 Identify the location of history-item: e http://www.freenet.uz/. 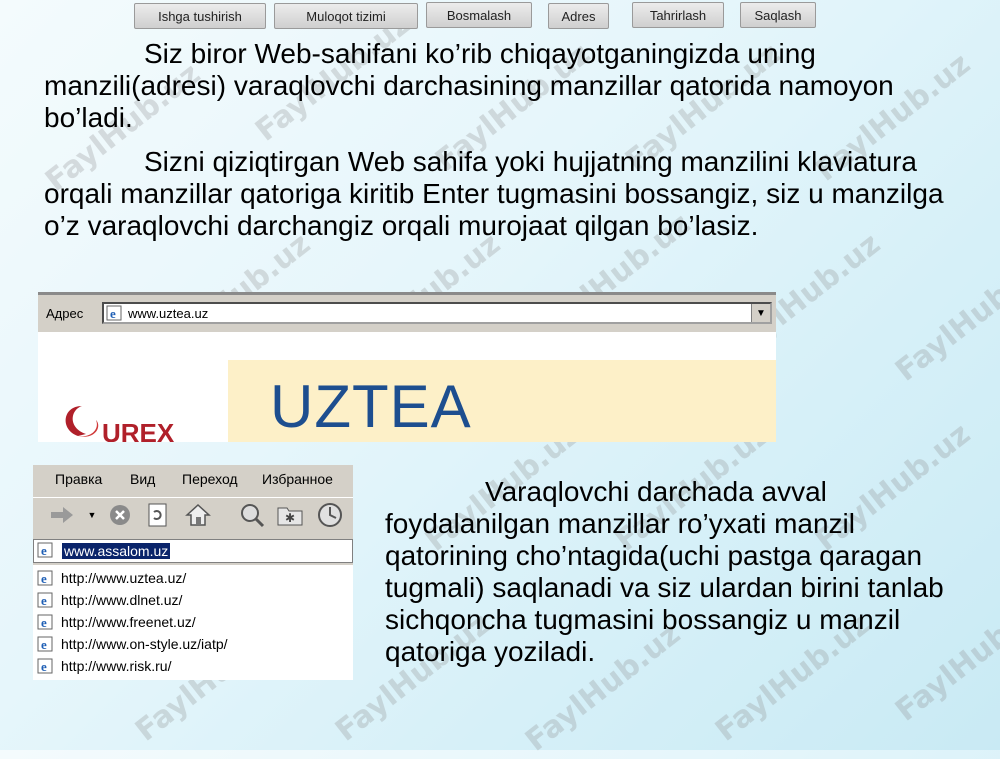
(116, 622).